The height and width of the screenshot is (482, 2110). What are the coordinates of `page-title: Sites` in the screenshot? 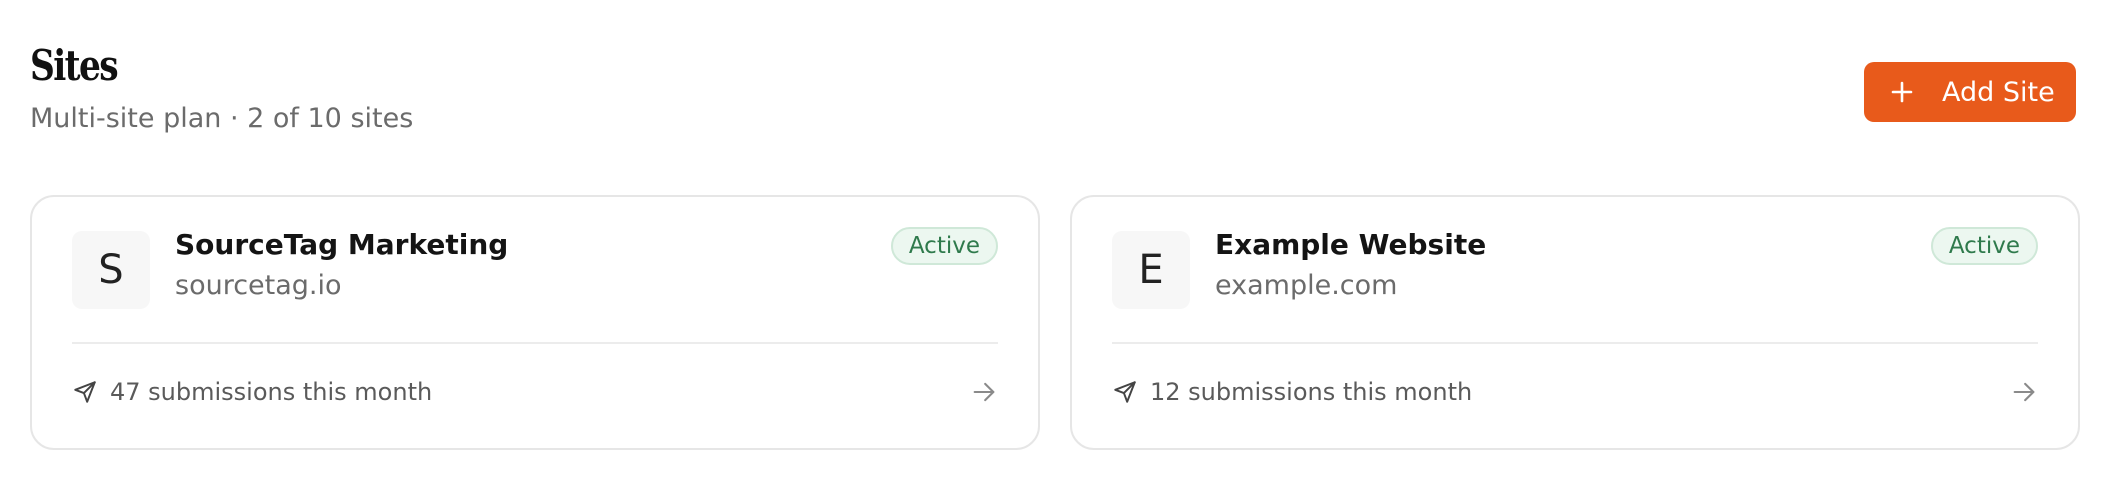 It's located at (74, 65).